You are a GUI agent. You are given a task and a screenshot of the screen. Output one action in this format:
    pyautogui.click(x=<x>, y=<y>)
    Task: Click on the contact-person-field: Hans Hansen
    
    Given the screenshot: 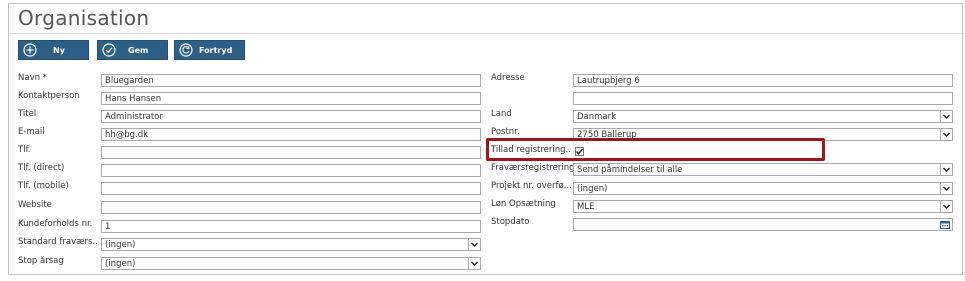 What is the action you would take?
    pyautogui.click(x=291, y=98)
    